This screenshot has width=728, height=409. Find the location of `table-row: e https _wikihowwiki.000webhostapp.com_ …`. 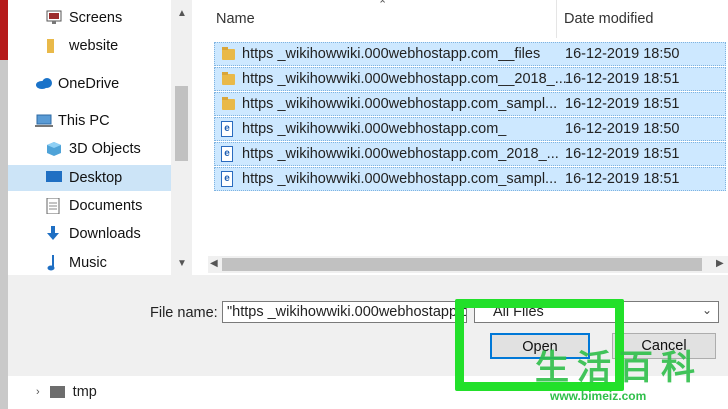

table-row: e https _wikihowwiki.000webhostapp.com_ … is located at coordinates (470, 129).